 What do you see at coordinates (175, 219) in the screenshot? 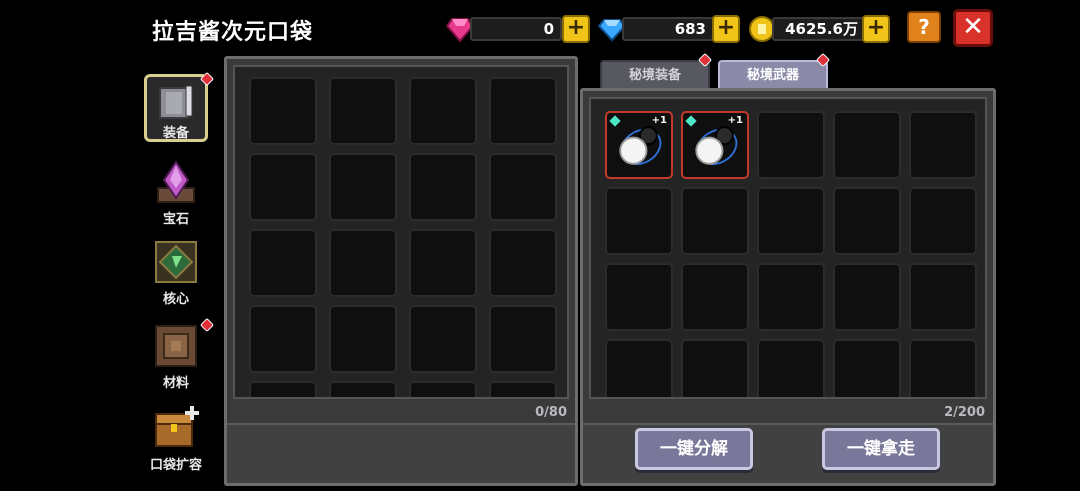
I see `sidebar-item-label: 宝石` at bounding box center [175, 219].